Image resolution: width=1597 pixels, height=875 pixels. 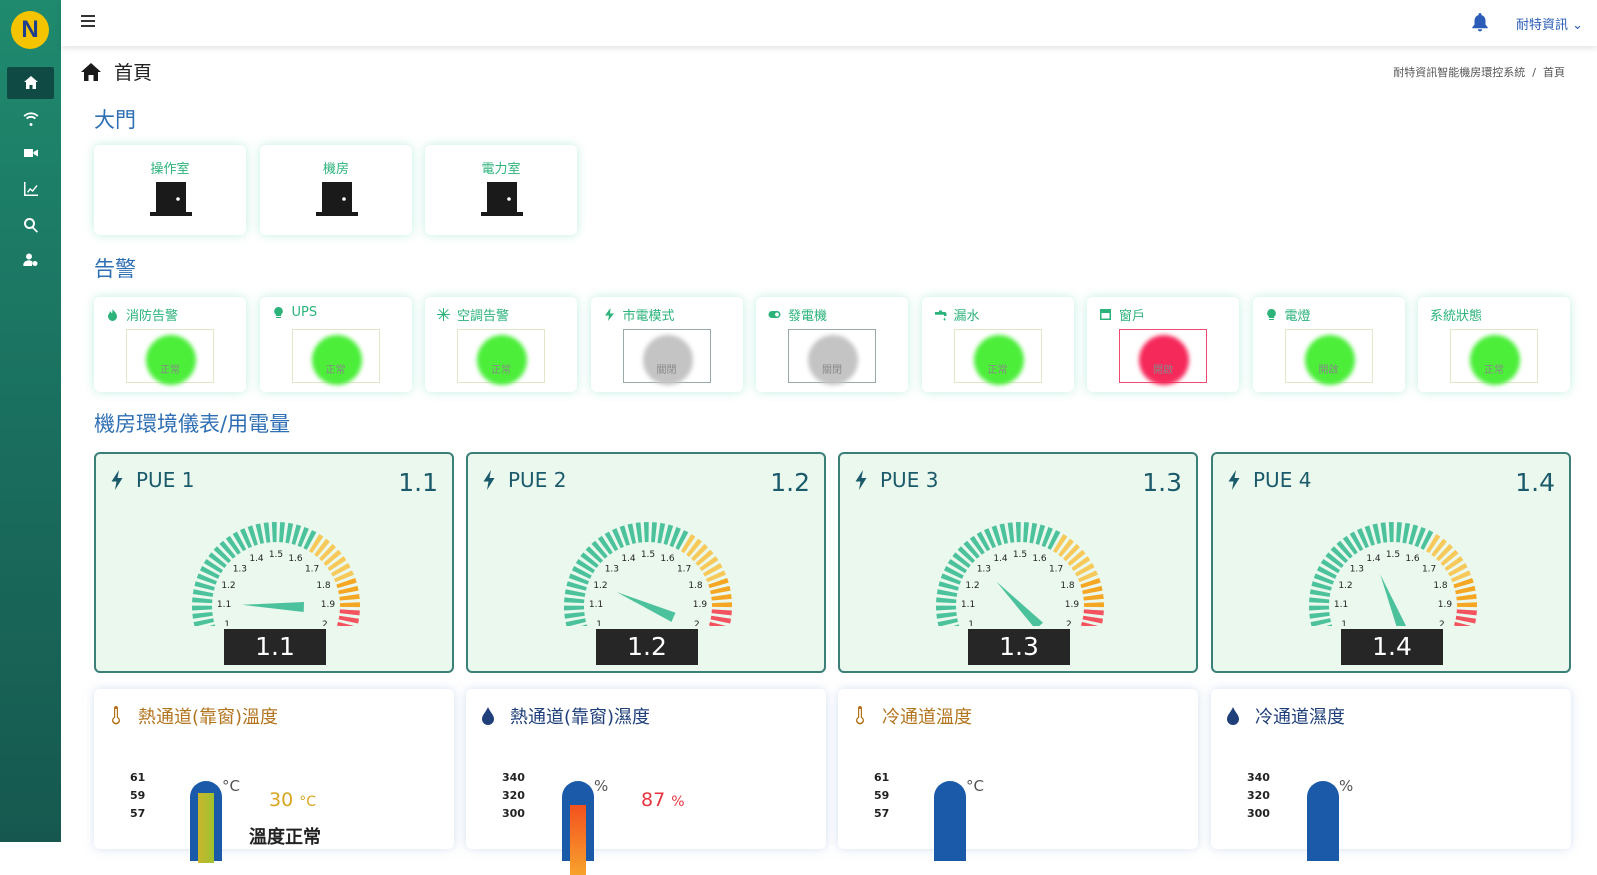 I want to click on section-title-alarms: 告警, so click(x=115, y=269).